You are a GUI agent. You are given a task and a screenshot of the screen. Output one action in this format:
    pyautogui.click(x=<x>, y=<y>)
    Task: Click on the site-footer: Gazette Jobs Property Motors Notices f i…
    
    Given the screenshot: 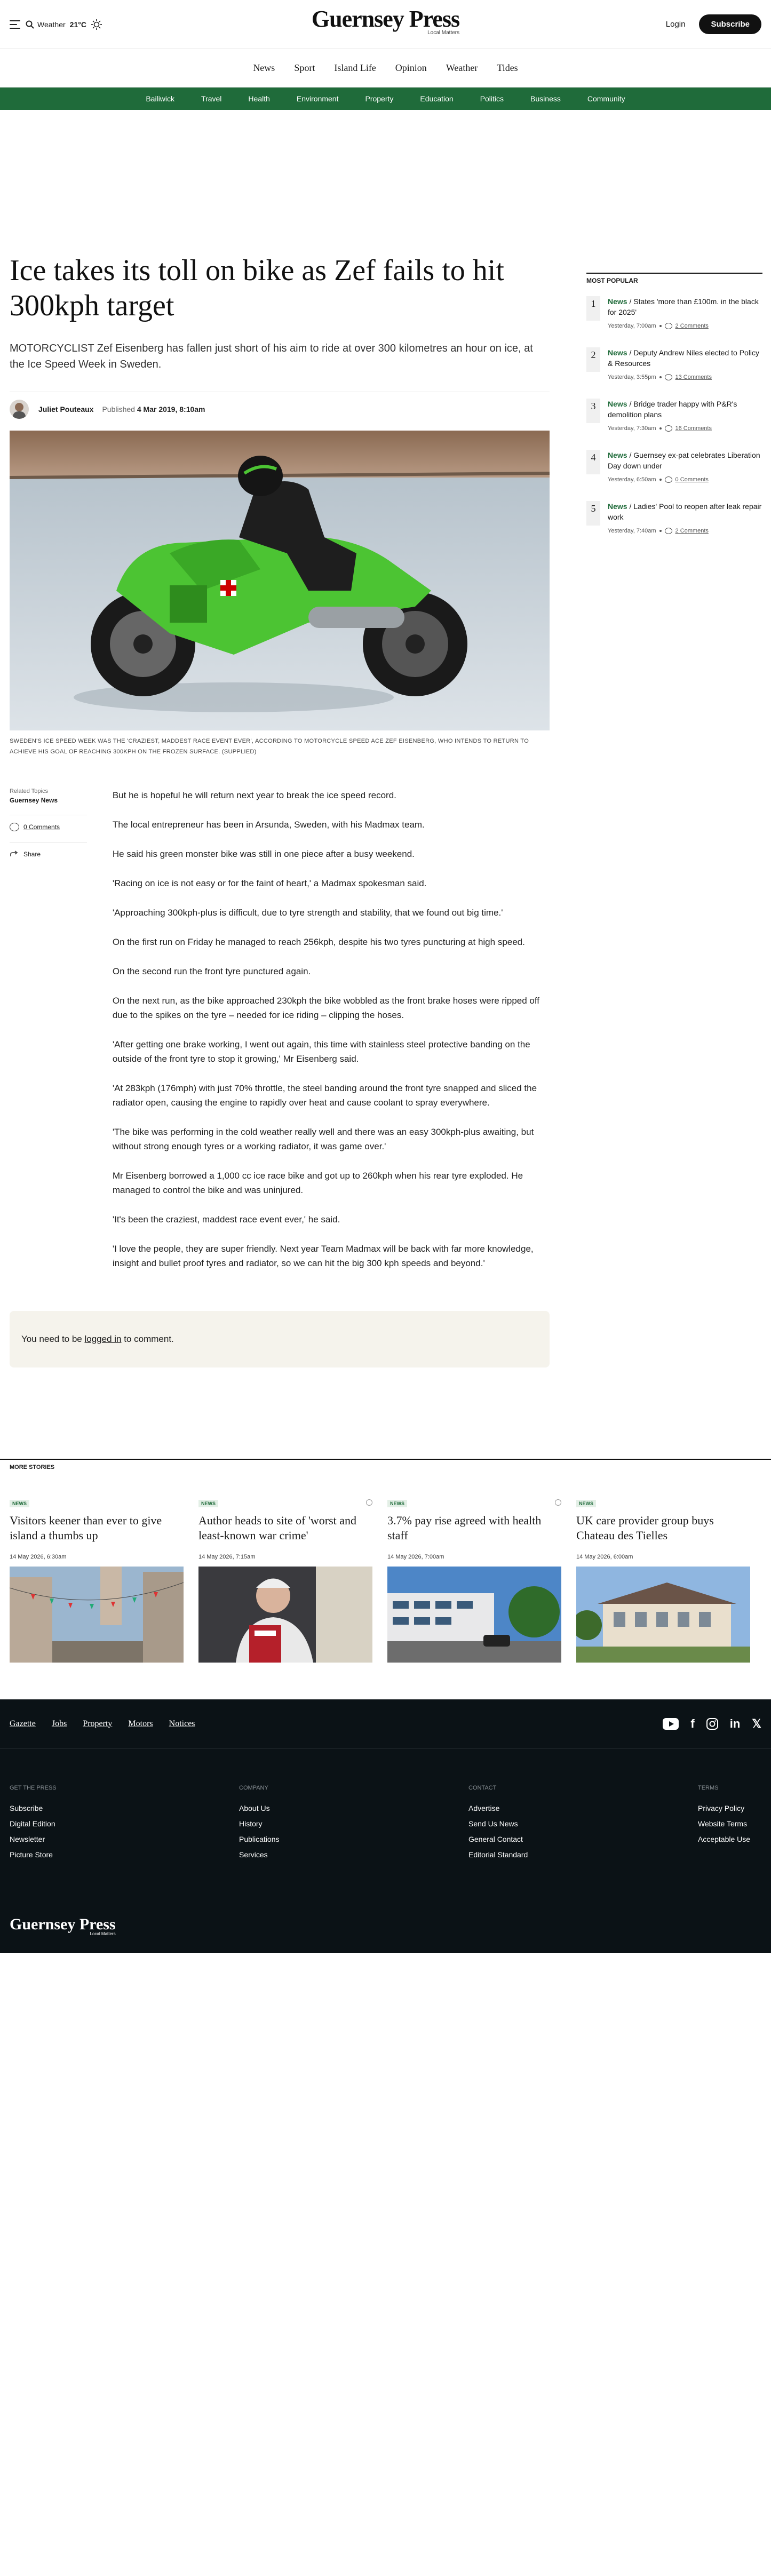 What is the action you would take?
    pyautogui.click(x=385, y=1826)
    